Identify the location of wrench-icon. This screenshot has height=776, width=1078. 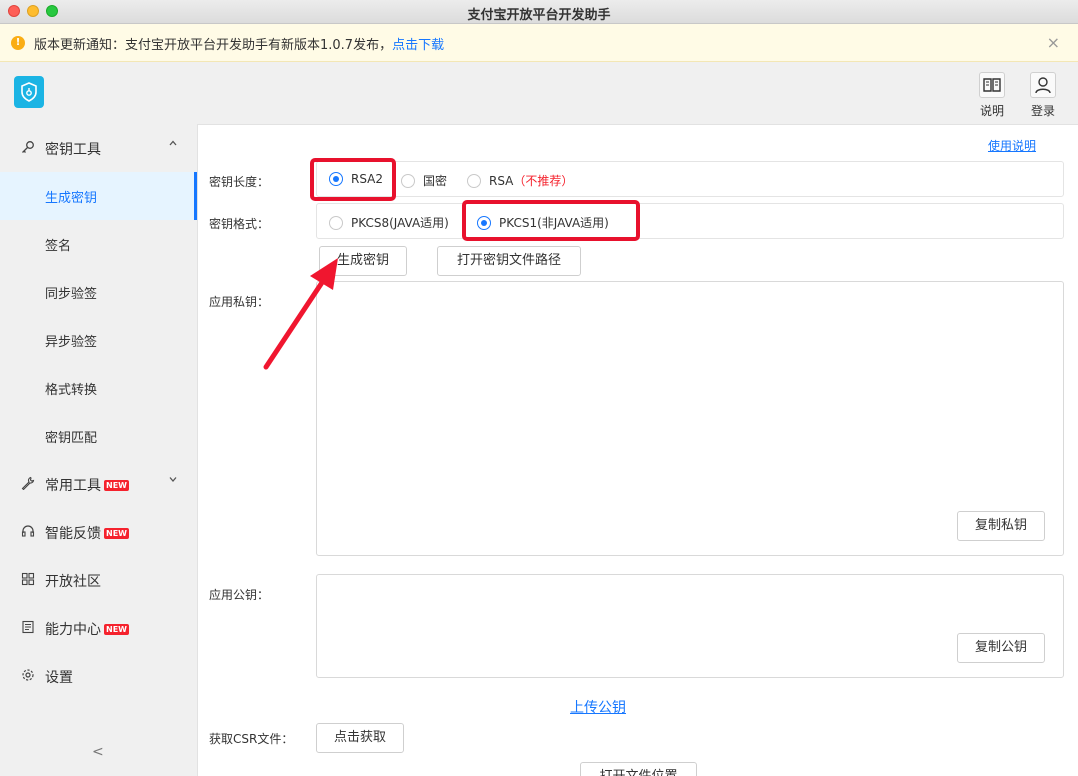
(28, 484).